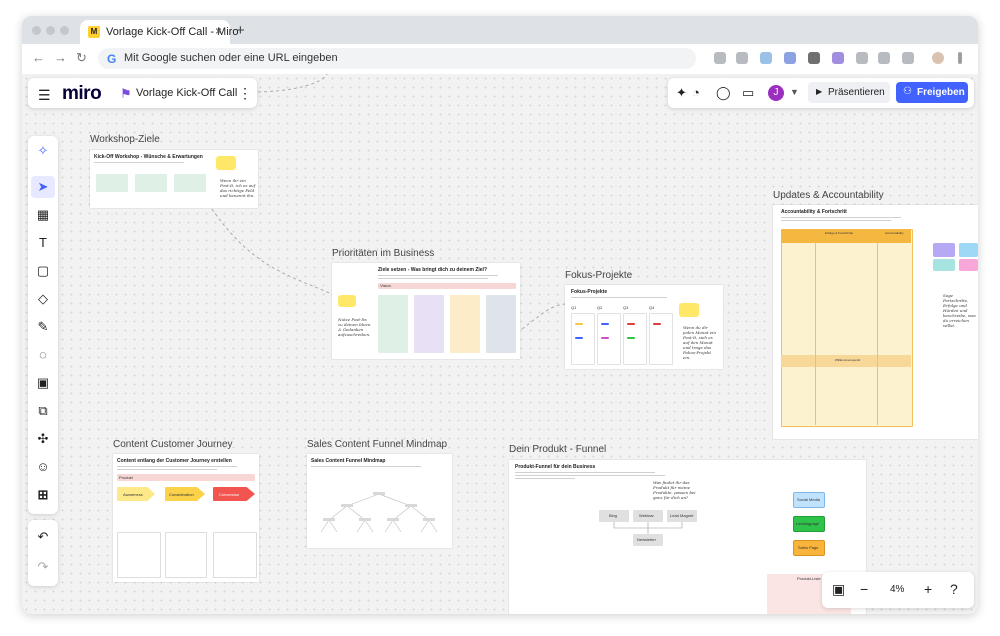  Describe the element at coordinates (847, 328) in the screenshot. I see `accountability-table` at that location.